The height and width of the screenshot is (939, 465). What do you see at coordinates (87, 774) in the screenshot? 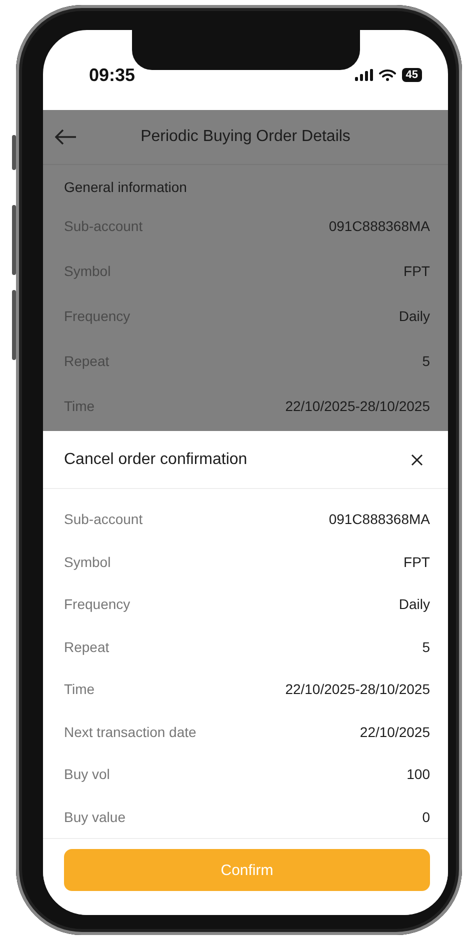
I see `field-label: Buy vol` at bounding box center [87, 774].